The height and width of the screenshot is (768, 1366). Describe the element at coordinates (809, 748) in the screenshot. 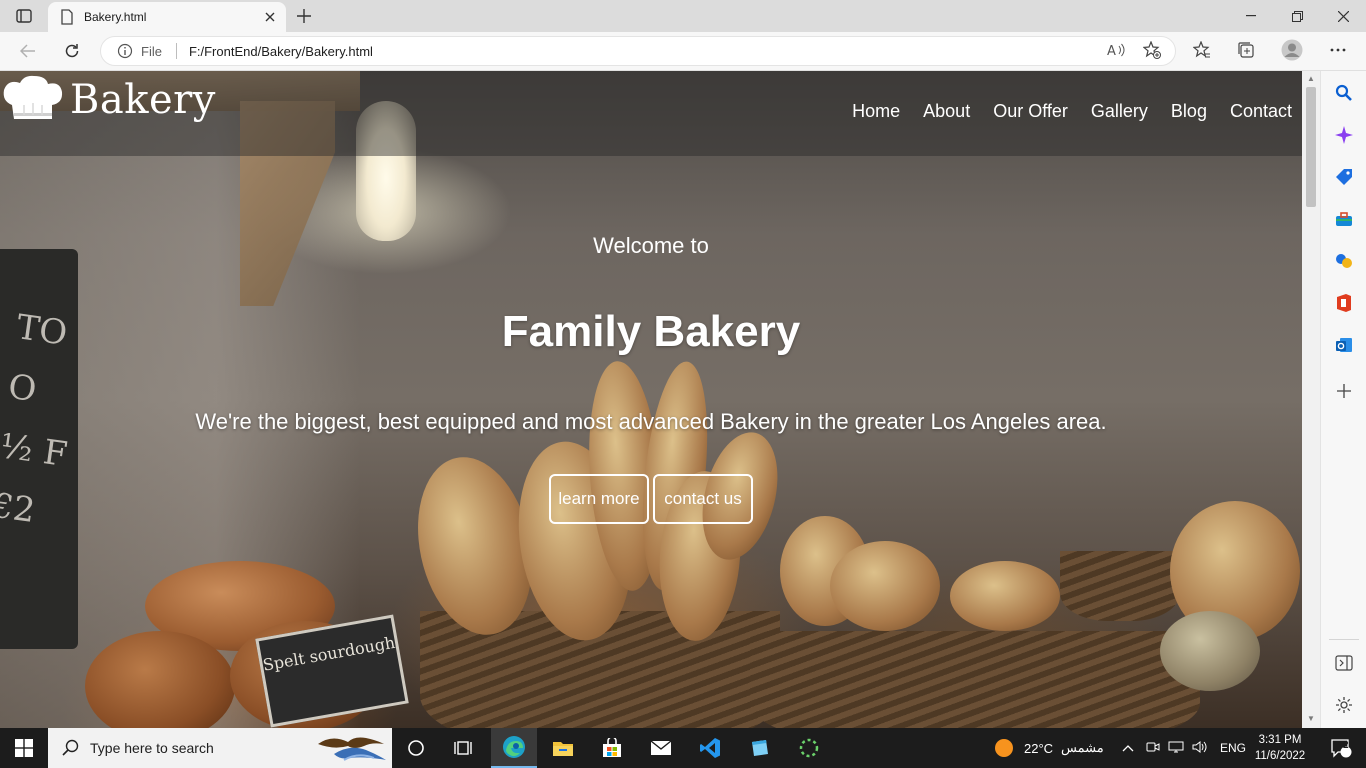

I see `loading-app-icon` at that location.